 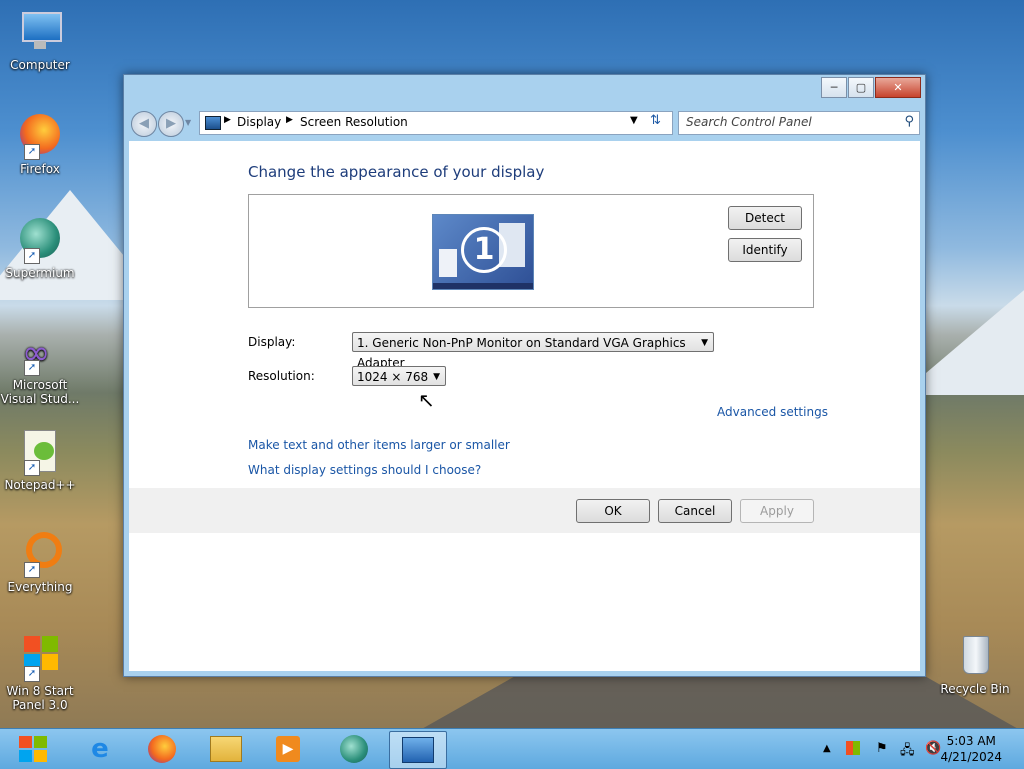 I want to click on desktop-icon-label: Win 8 Start Panel 3.0, so click(x=40, y=698).